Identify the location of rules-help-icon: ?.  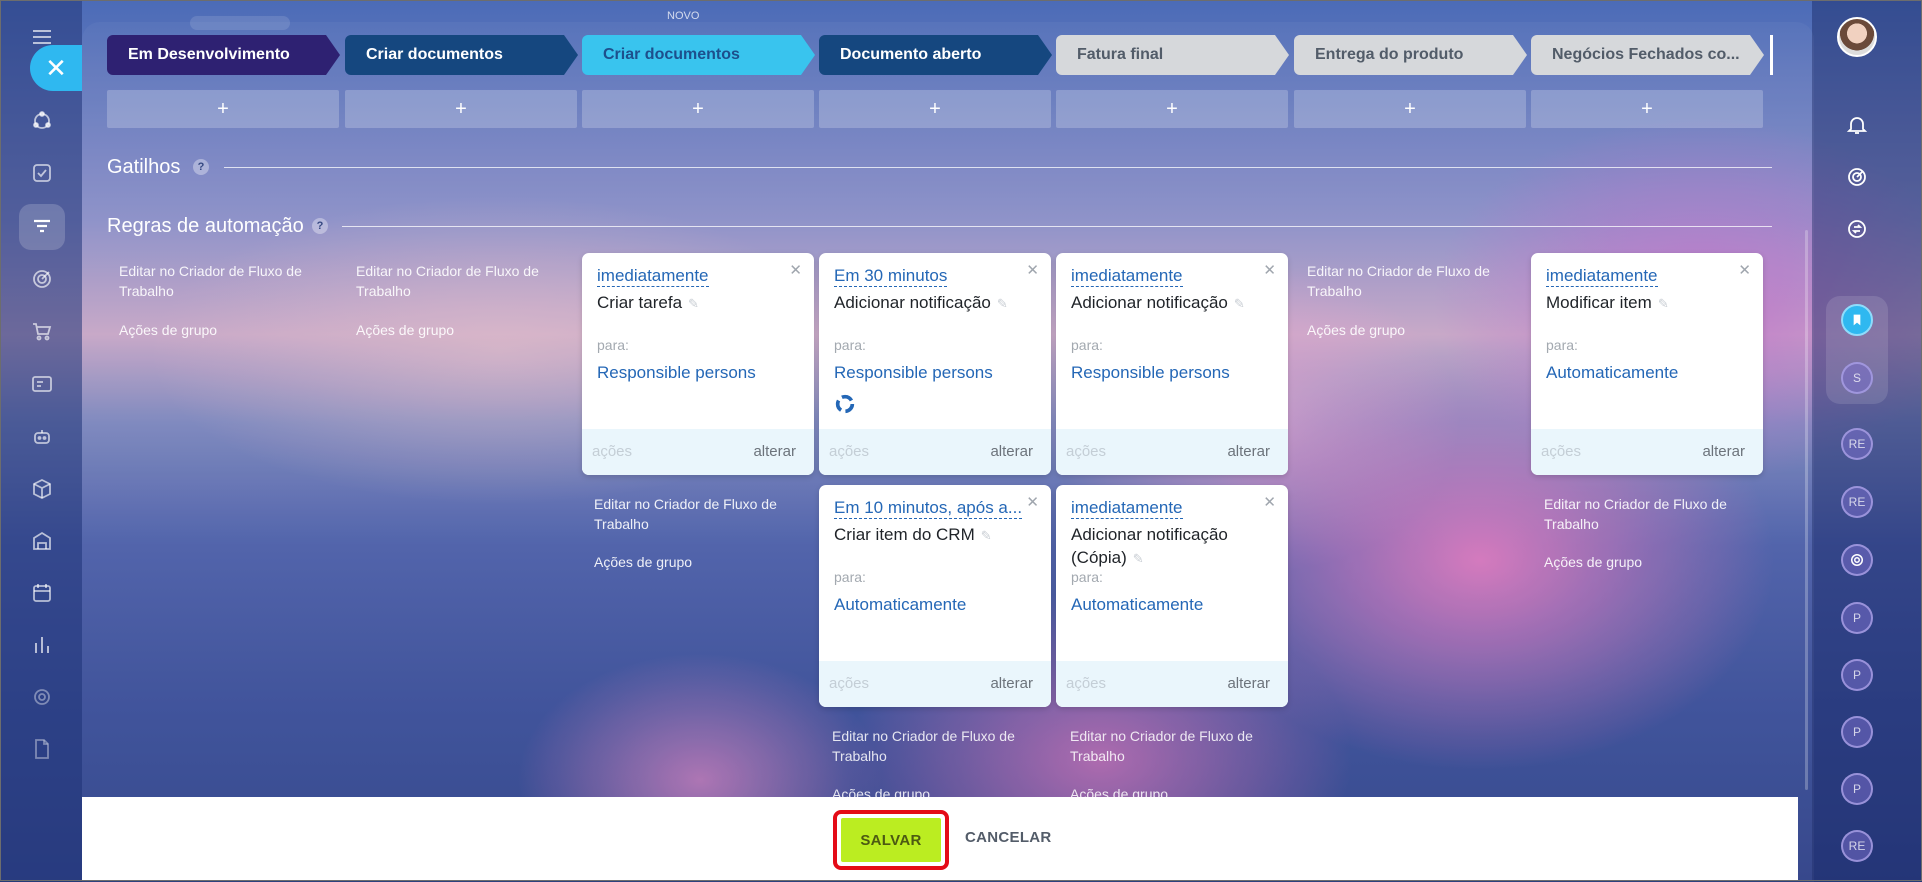
(320, 226).